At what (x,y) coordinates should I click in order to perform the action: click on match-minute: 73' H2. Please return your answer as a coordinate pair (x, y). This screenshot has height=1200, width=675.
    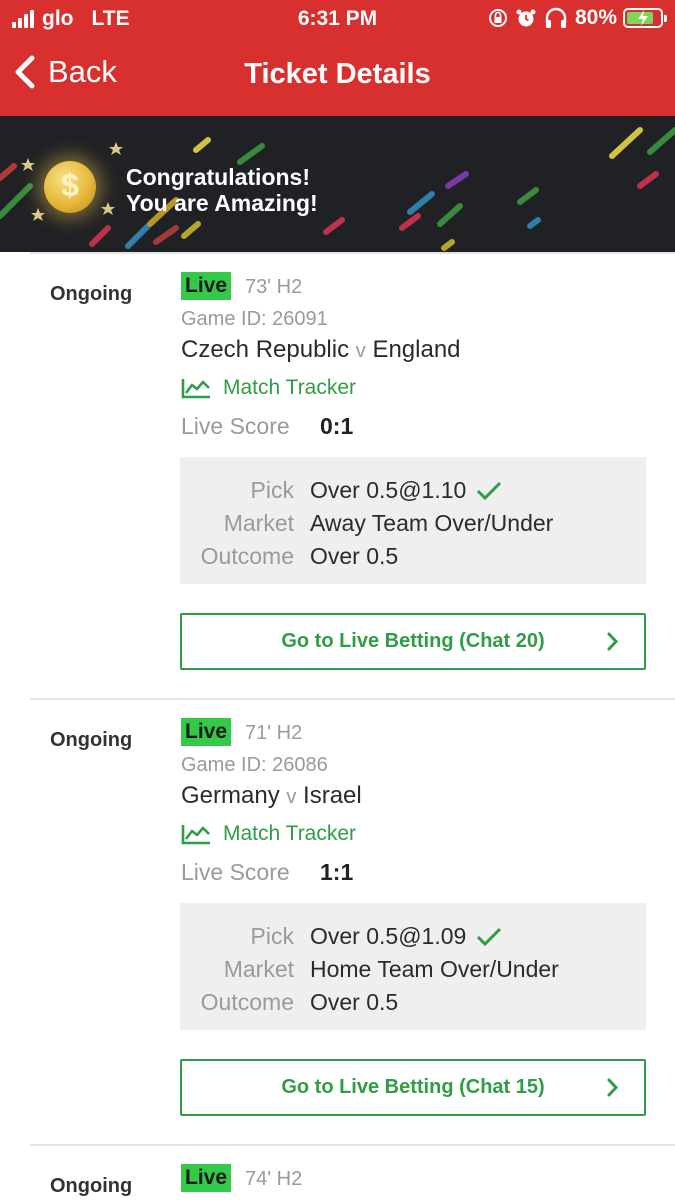
    Looking at the image, I should click on (274, 287).